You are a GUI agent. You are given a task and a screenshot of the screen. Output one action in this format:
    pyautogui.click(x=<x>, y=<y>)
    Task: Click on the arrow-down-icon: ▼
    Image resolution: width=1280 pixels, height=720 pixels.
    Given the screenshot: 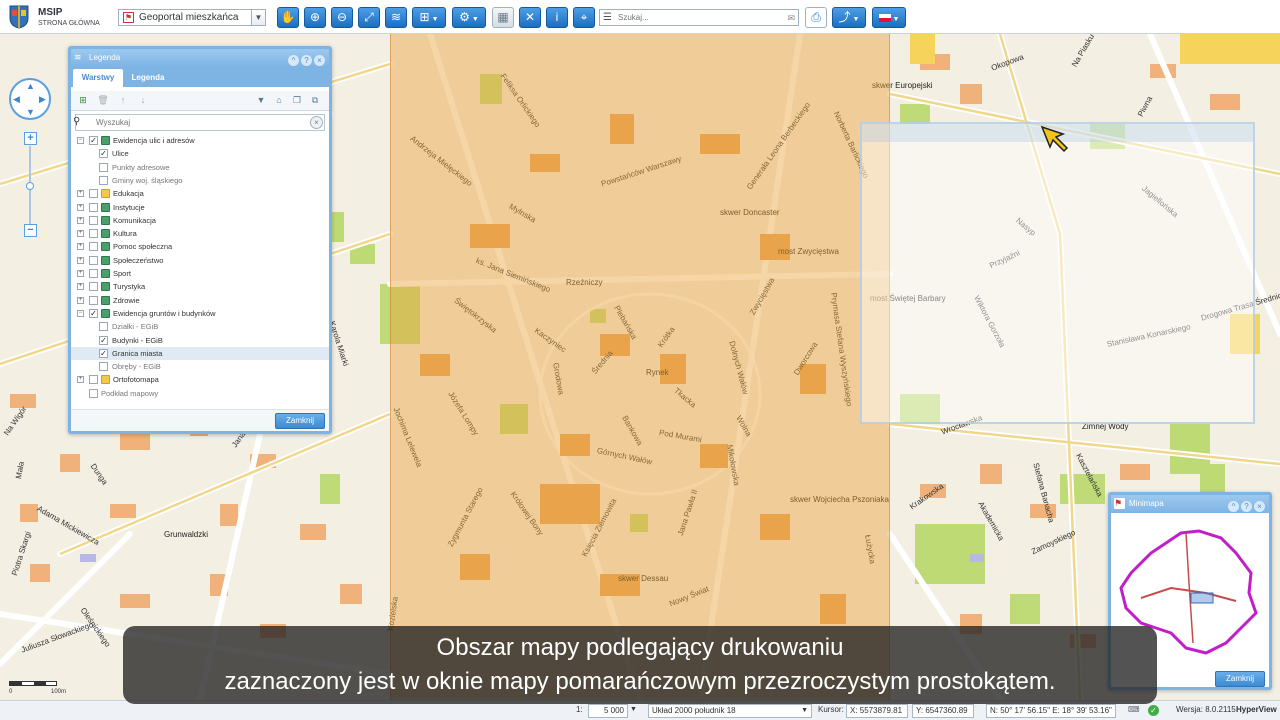 What is the action you would take?
    pyautogui.click(x=30, y=112)
    